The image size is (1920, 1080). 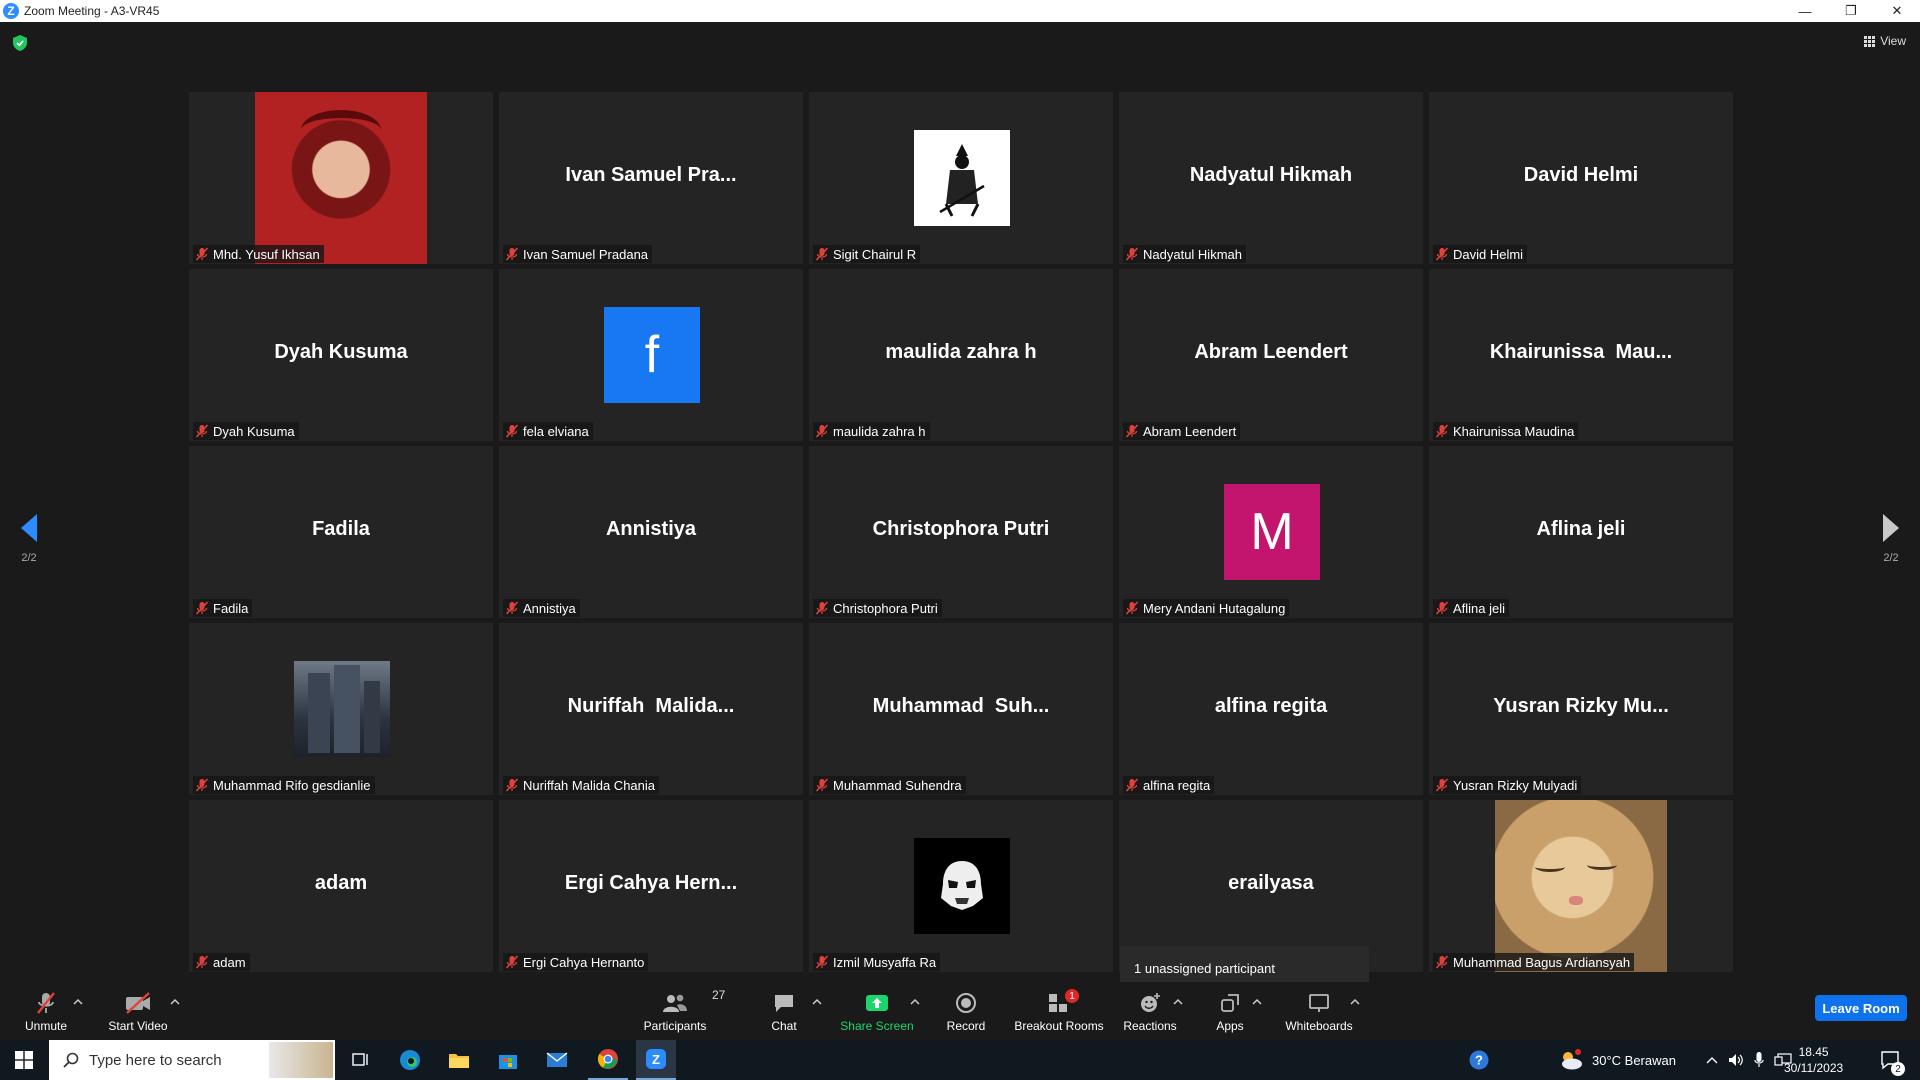 What do you see at coordinates (1581, 529) in the screenshot?
I see `participant-display-name: Aflina jeli` at bounding box center [1581, 529].